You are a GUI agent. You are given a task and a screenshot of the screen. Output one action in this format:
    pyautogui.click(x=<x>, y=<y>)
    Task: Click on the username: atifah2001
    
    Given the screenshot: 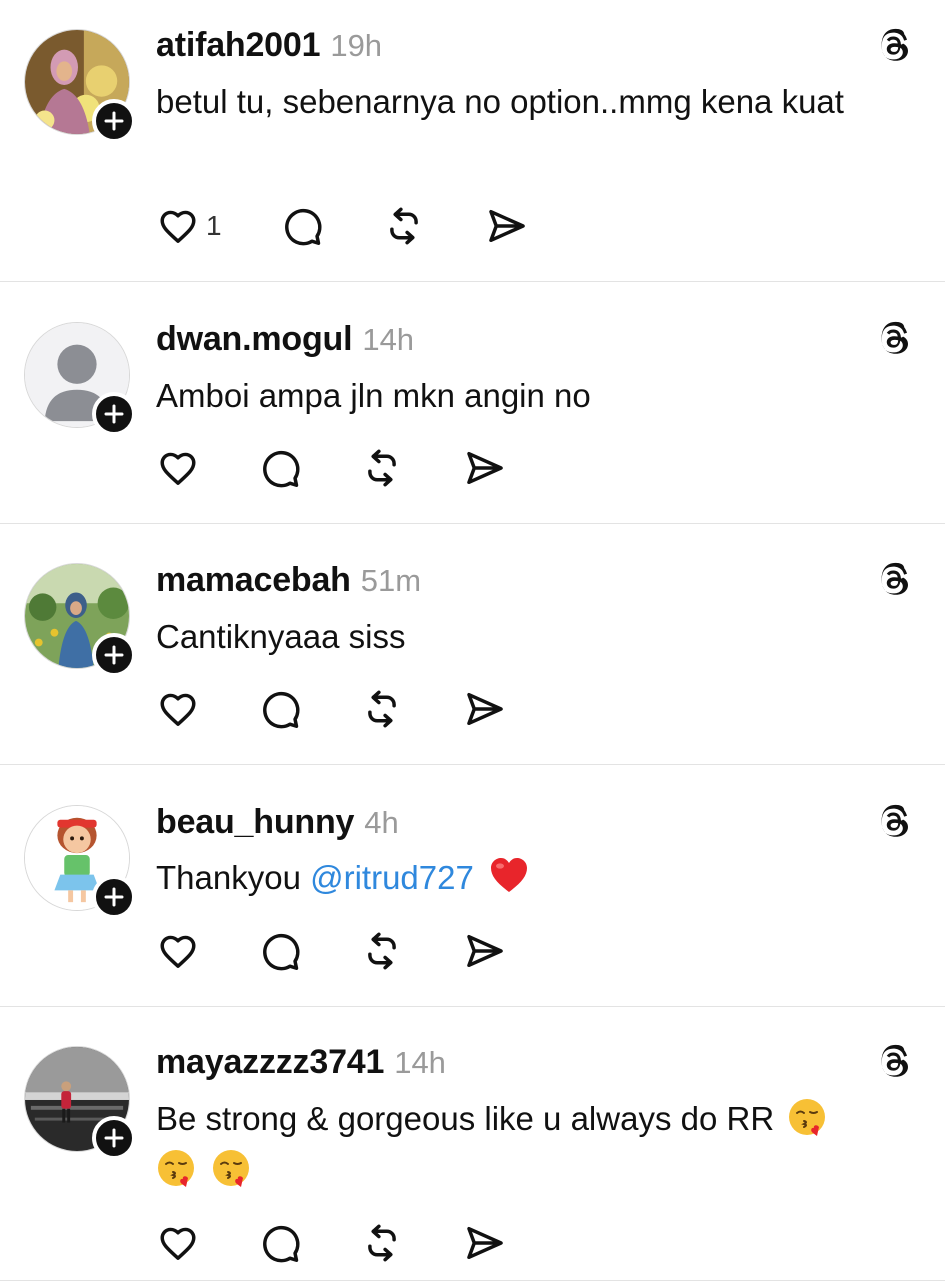 What is the action you would take?
    pyautogui.click(x=238, y=45)
    